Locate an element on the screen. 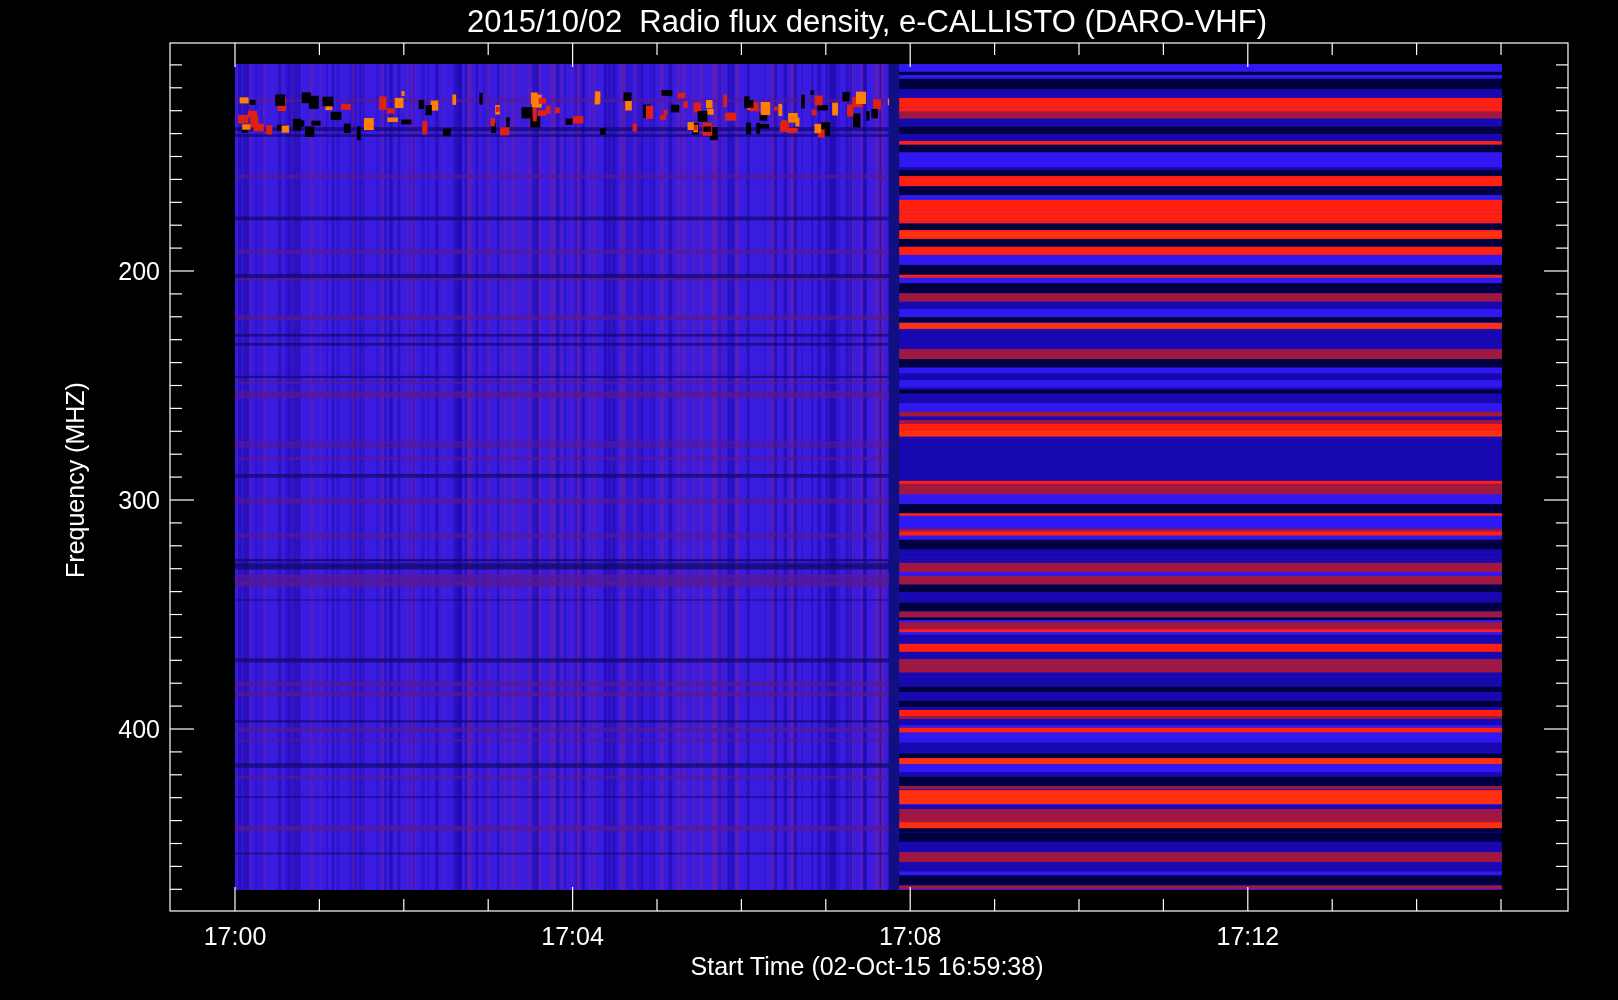  x-tick-label: 17:04 is located at coordinates (572, 936).